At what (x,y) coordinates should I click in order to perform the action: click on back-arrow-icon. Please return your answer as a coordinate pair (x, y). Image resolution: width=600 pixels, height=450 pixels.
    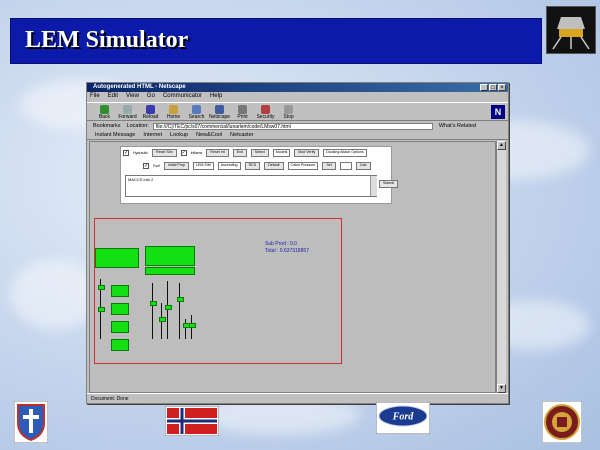
    Looking at the image, I should click on (104, 109).